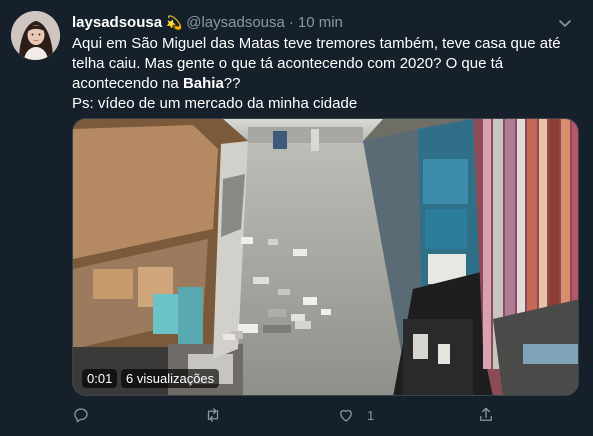  I want to click on like-button: 1, so click(355, 415).